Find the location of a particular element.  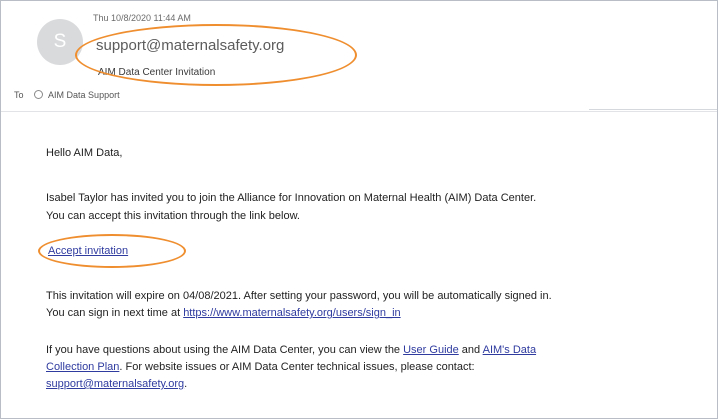

header-divider is located at coordinates (359, 111).